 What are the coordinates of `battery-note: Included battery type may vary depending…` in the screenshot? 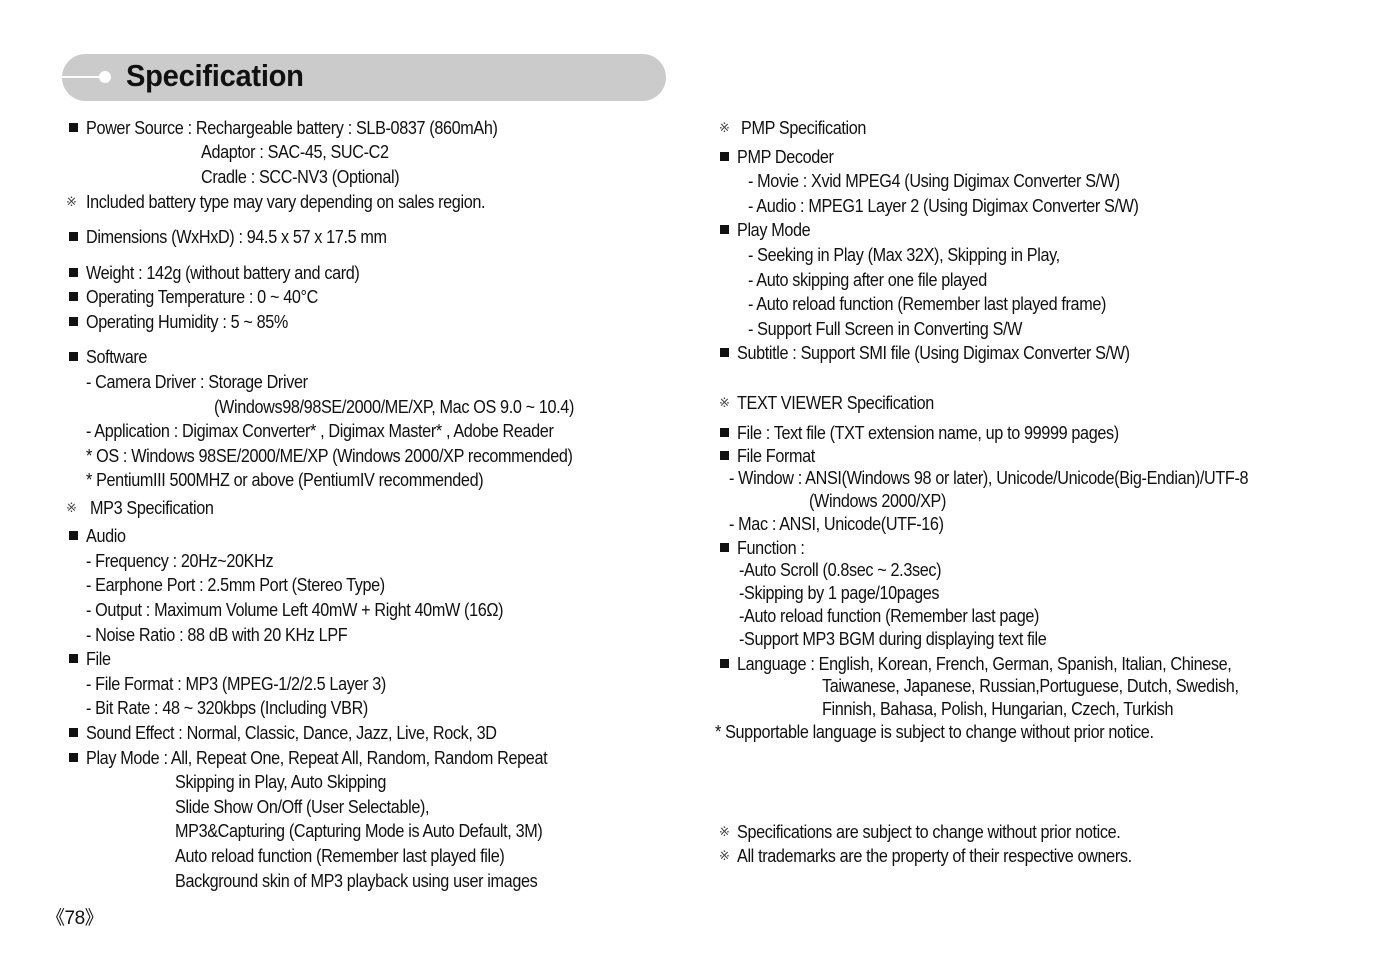 It's located at (286, 202).